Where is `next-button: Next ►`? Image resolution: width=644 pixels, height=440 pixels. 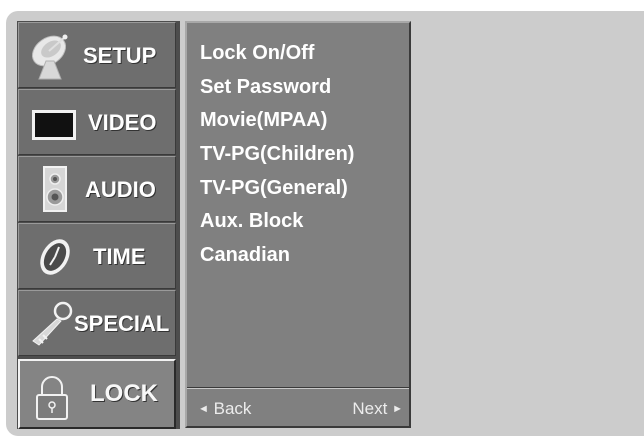
next-button: Next ► is located at coordinates (377, 409).